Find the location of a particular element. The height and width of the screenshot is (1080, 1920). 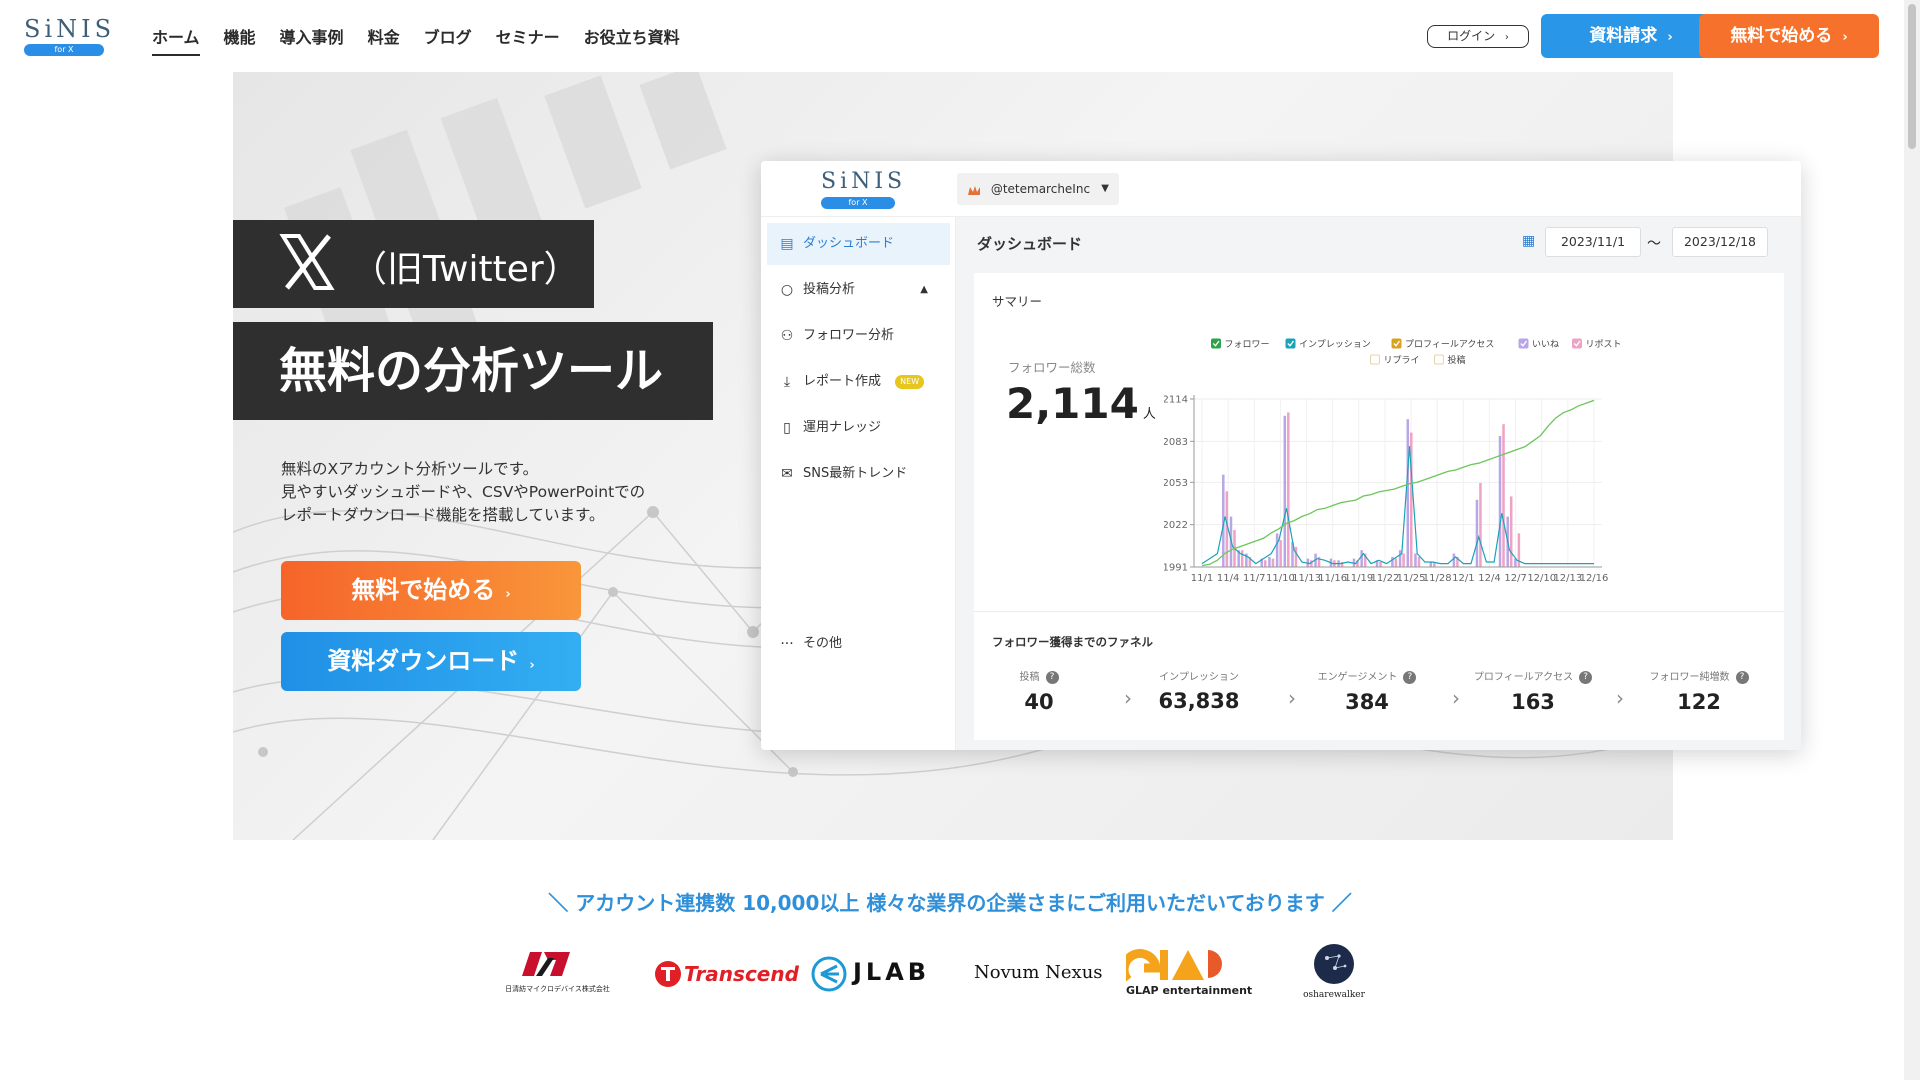

scrollbar-thumb is located at coordinates (1912, 76).